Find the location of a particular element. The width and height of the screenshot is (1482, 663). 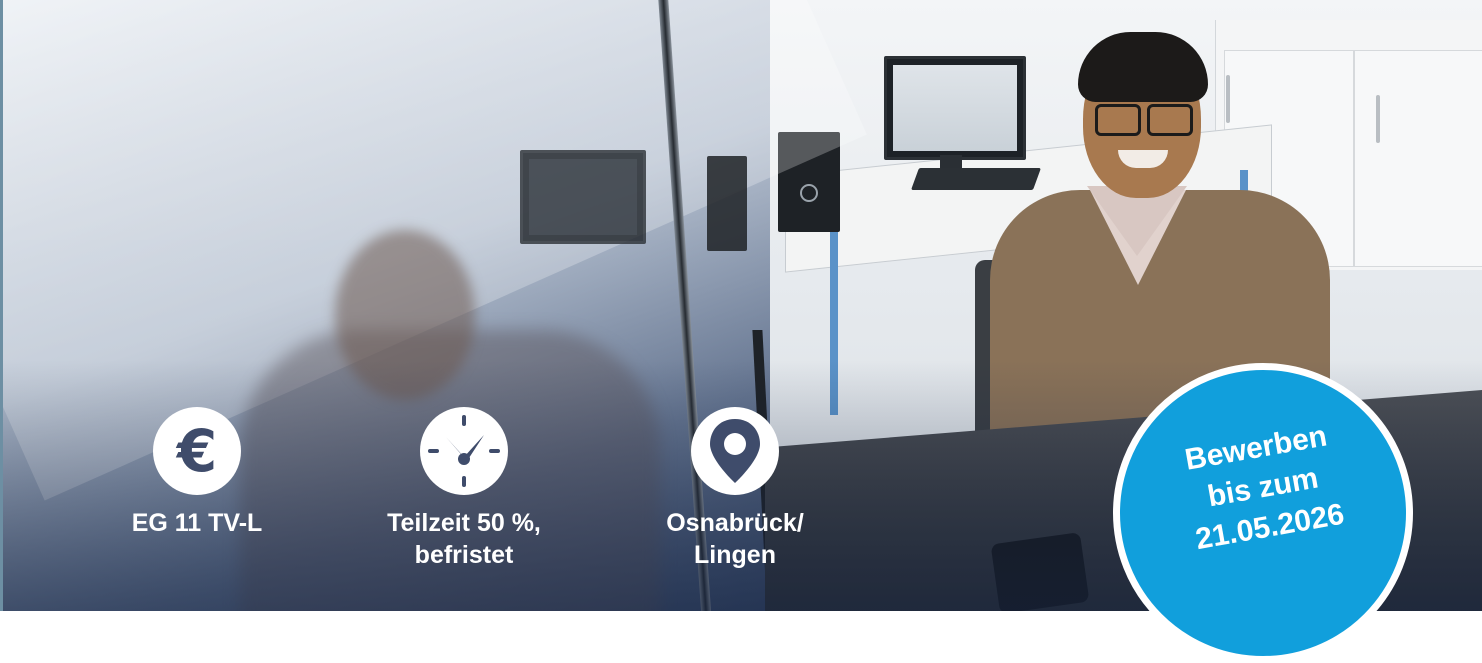

reflected-screen is located at coordinates (583, 197).